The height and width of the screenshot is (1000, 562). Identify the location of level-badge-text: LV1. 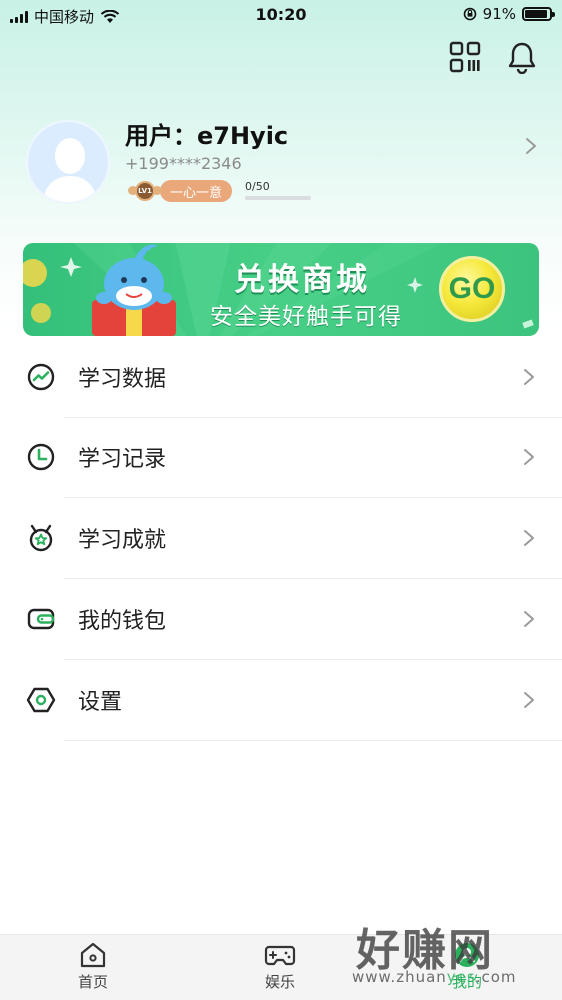
(145, 191).